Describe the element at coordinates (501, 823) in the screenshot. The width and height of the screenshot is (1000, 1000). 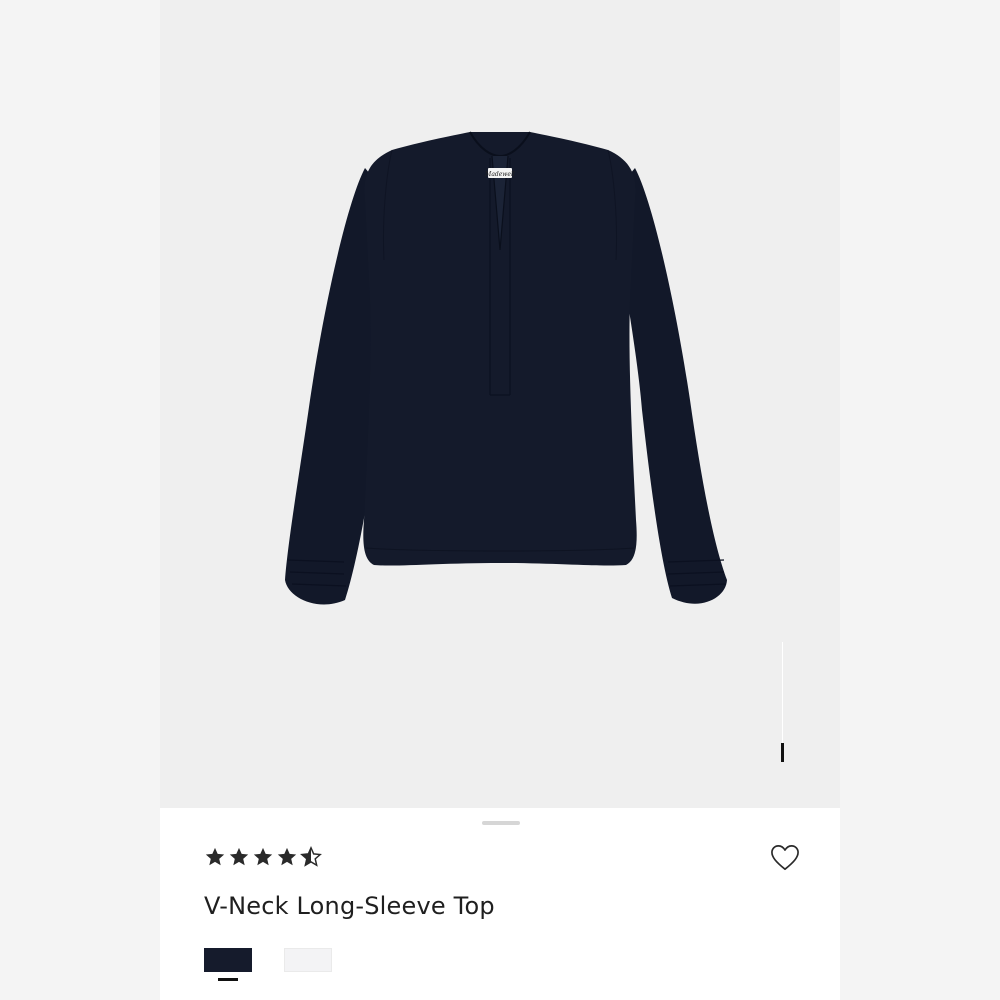
I see `sheet-drag-handle` at that location.